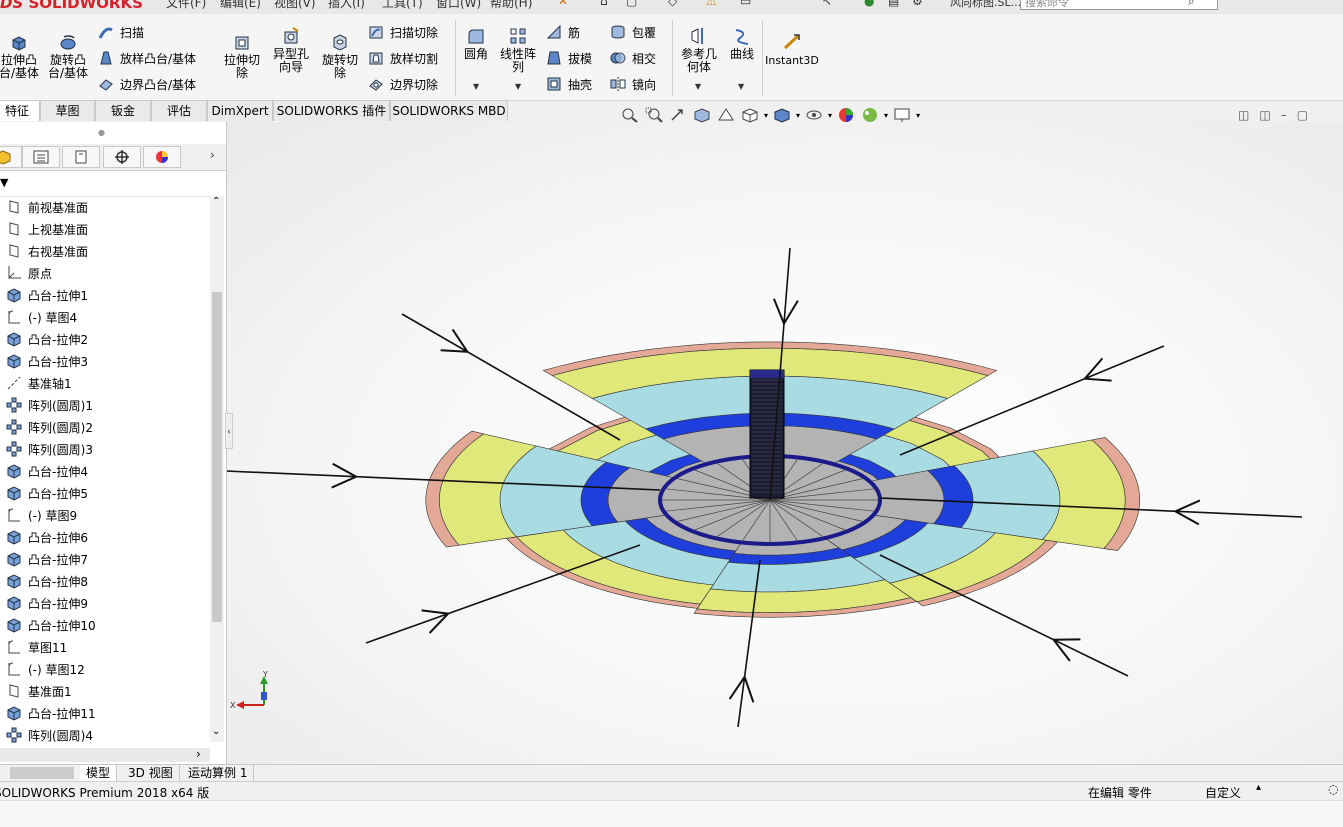 The image size is (1343, 827). Describe the element at coordinates (44, 207) in the screenshot. I see `tree-item: 前视基准面` at that location.